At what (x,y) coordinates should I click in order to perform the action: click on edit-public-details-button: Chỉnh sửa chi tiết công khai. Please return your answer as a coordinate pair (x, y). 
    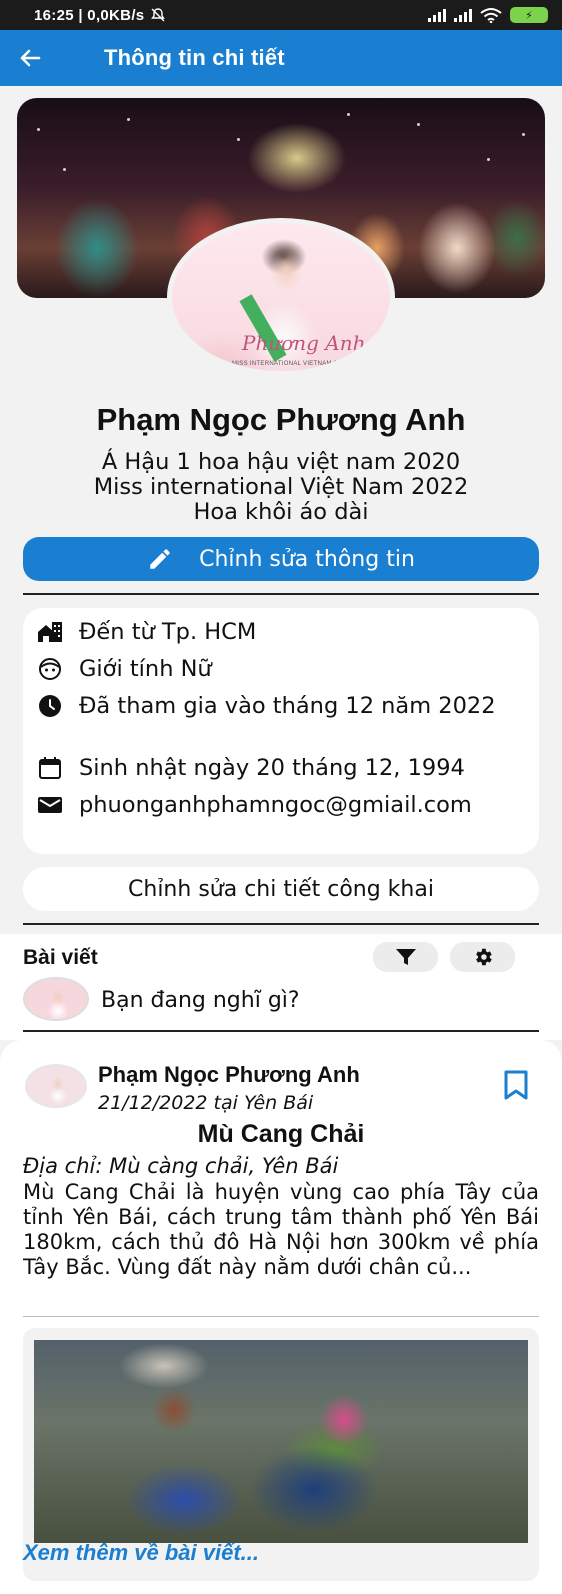
    Looking at the image, I should click on (281, 889).